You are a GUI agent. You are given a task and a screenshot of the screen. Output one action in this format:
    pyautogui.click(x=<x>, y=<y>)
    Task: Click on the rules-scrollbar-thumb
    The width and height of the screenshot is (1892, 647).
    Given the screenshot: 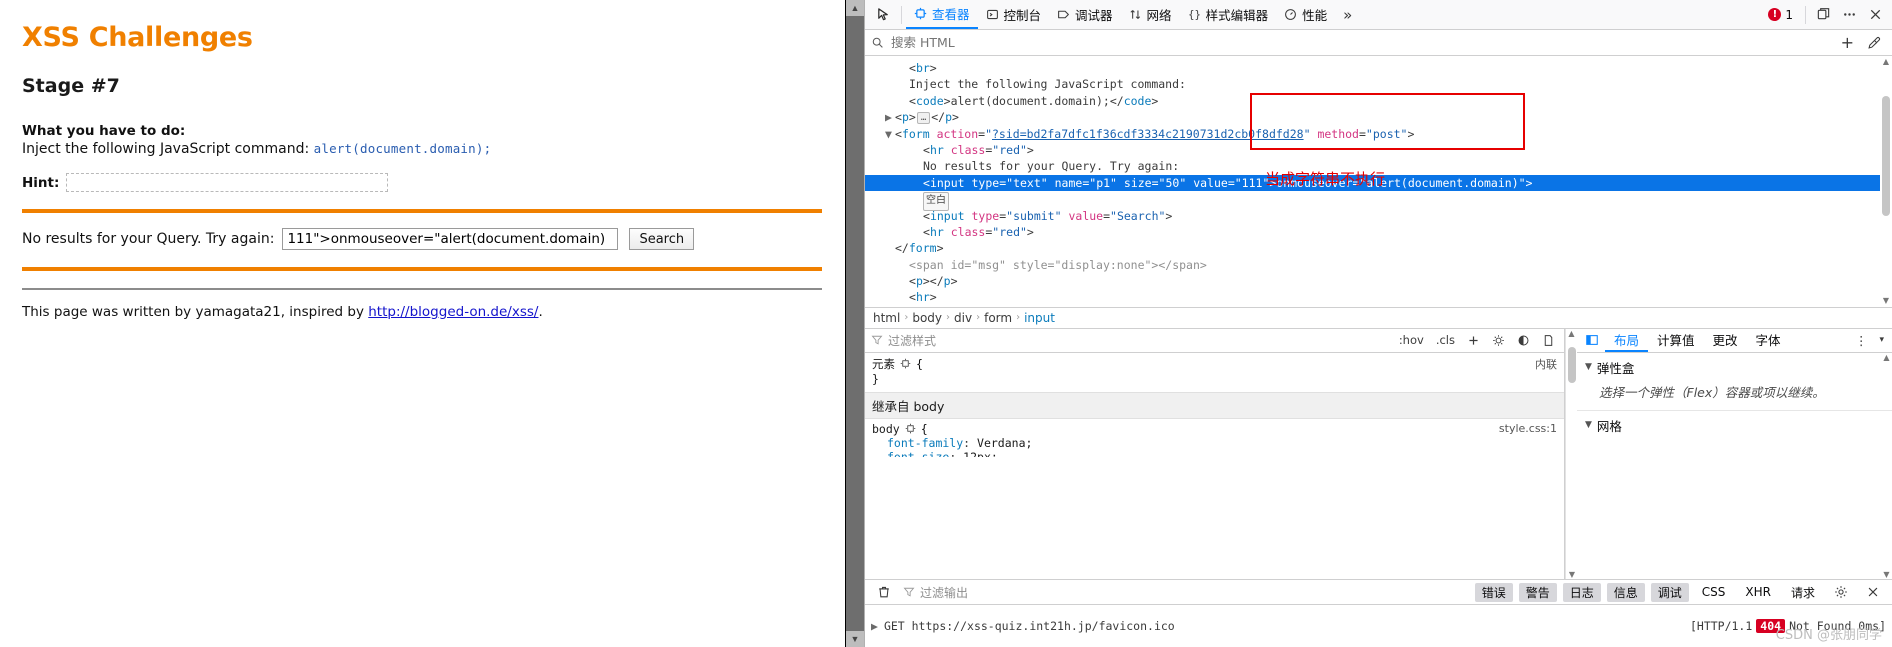 What is the action you would take?
    pyautogui.click(x=1572, y=364)
    